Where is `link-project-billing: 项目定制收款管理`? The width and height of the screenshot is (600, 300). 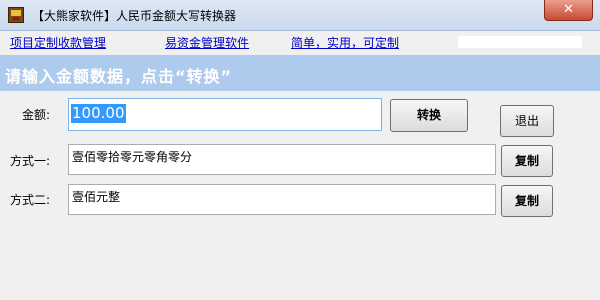
link-project-billing: 项目定制收款管理 is located at coordinates (58, 42).